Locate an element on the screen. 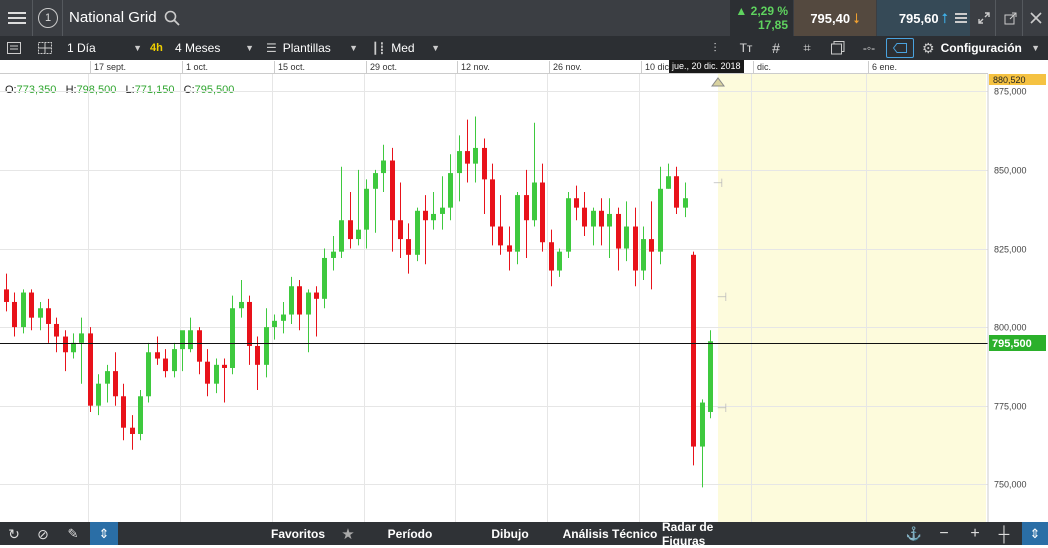 The width and height of the screenshot is (1048, 548). y-tick-label: 800,000 is located at coordinates (1010, 328).